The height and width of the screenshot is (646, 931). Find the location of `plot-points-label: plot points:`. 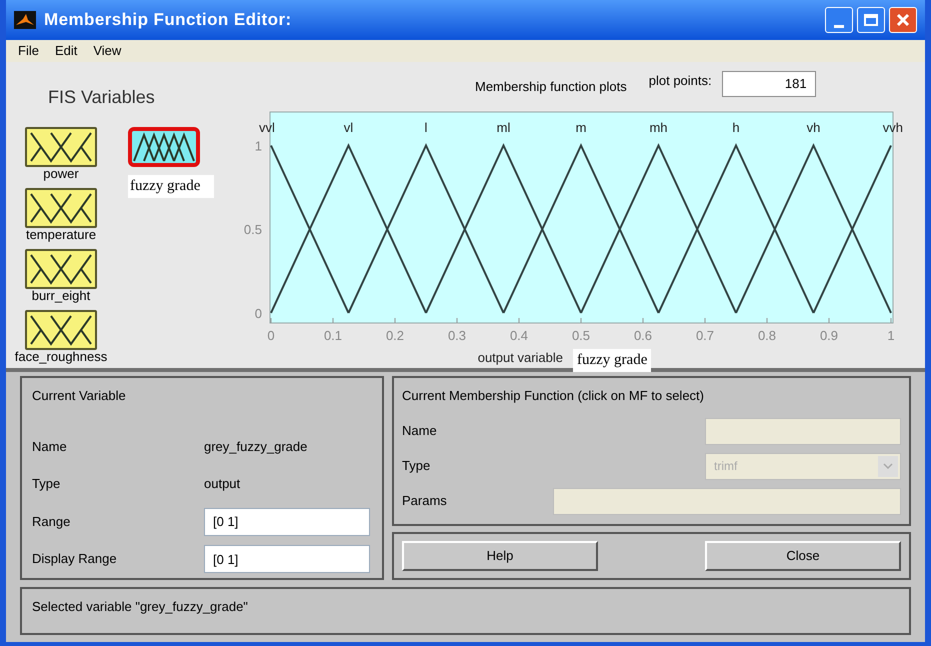

plot-points-label: plot points: is located at coordinates (680, 81).